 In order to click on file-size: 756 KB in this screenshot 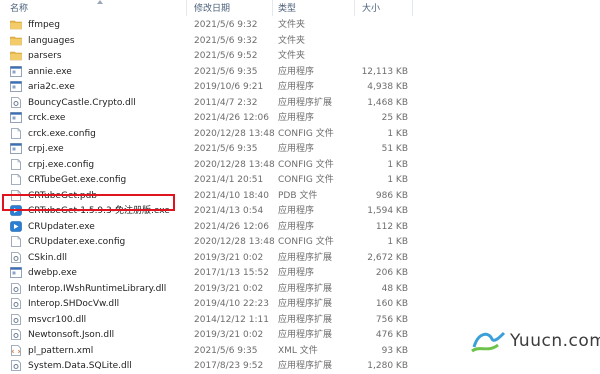, I will do `click(391, 319)`.